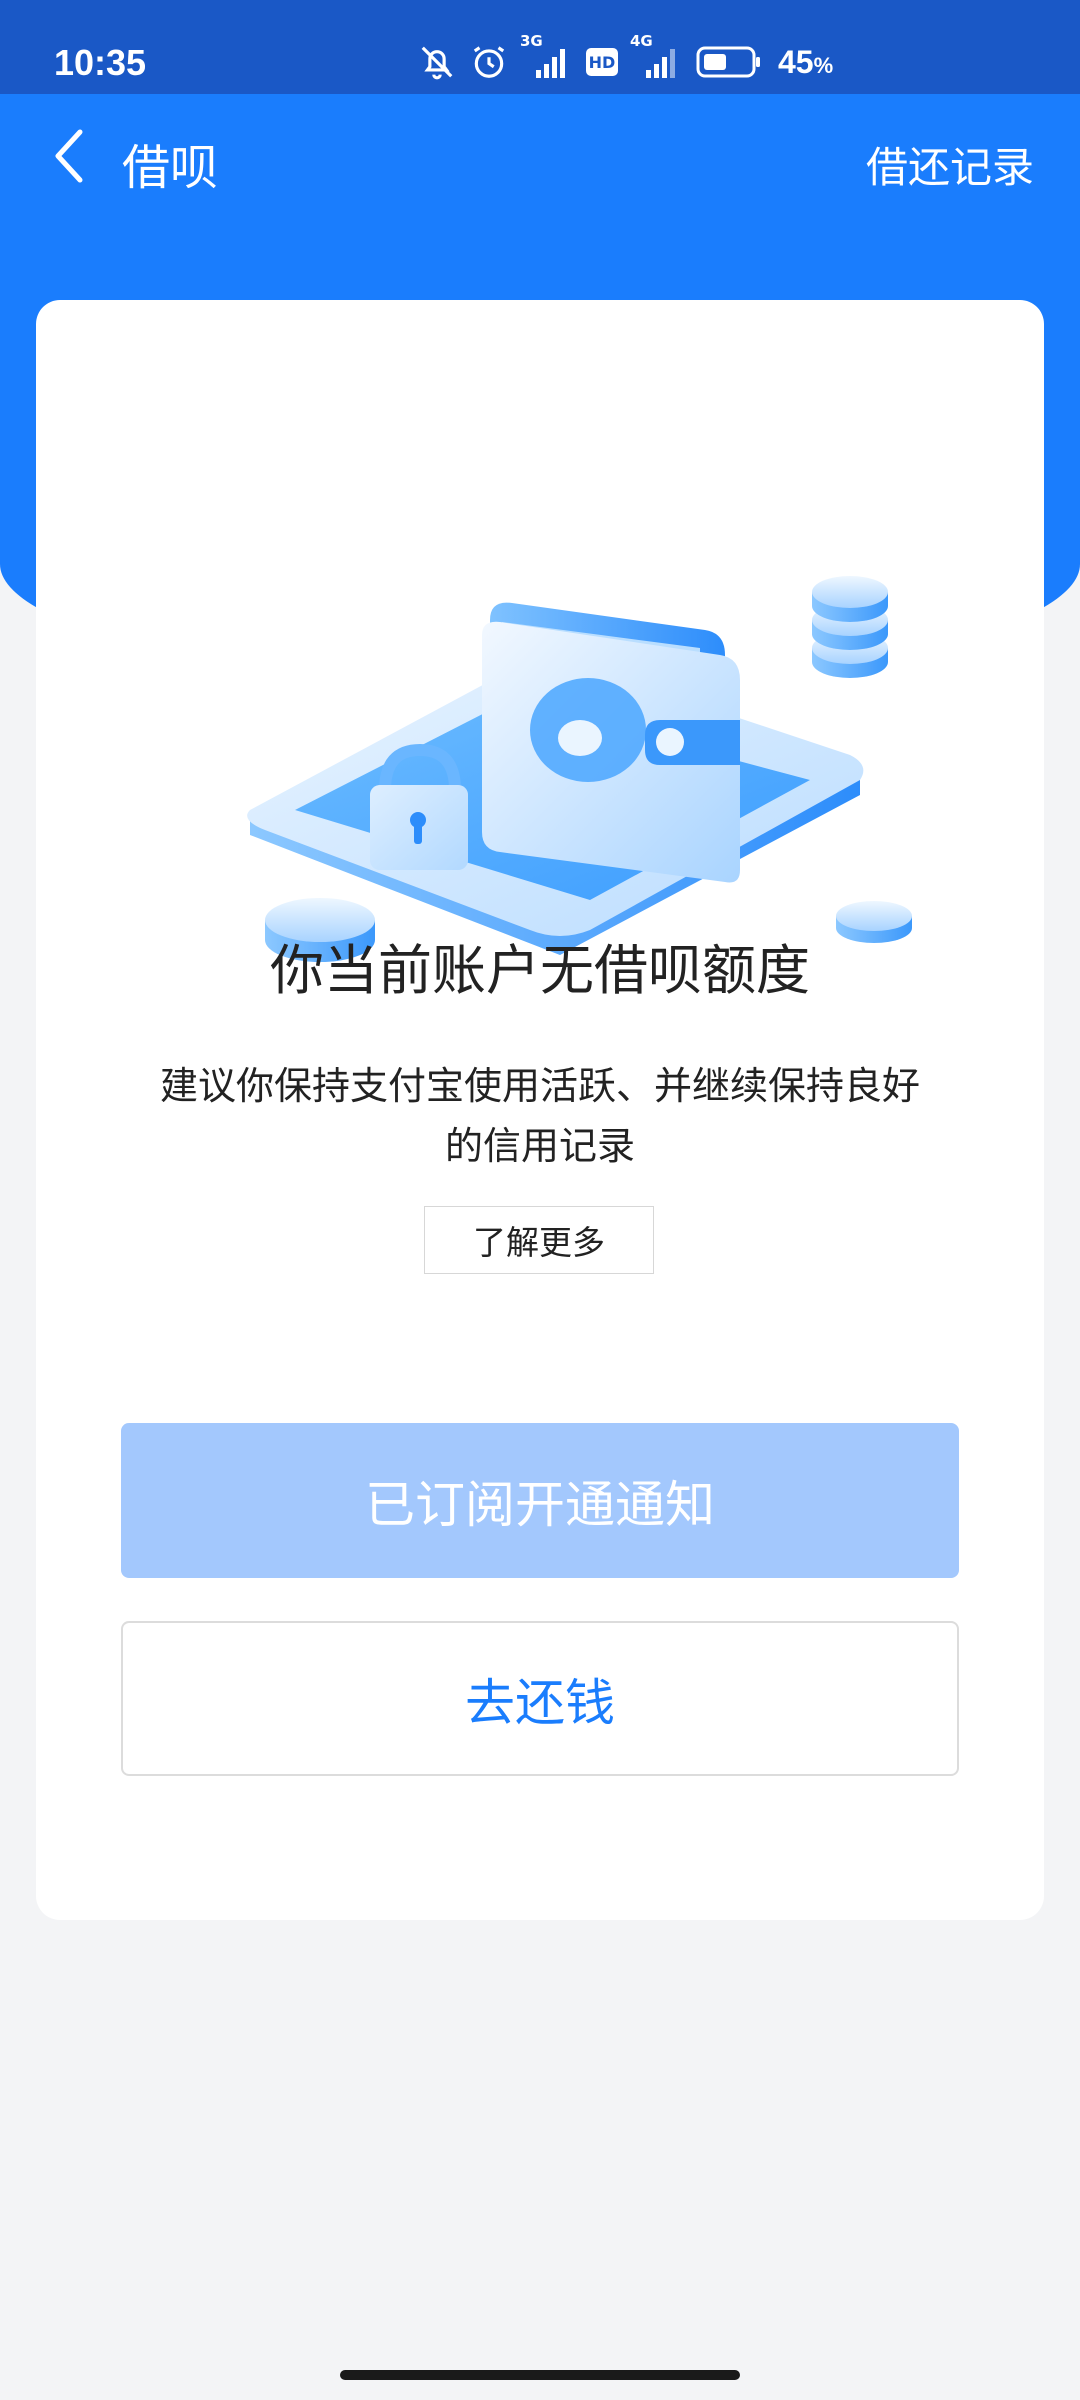  I want to click on learn-more-button: 了解更多, so click(539, 1240).